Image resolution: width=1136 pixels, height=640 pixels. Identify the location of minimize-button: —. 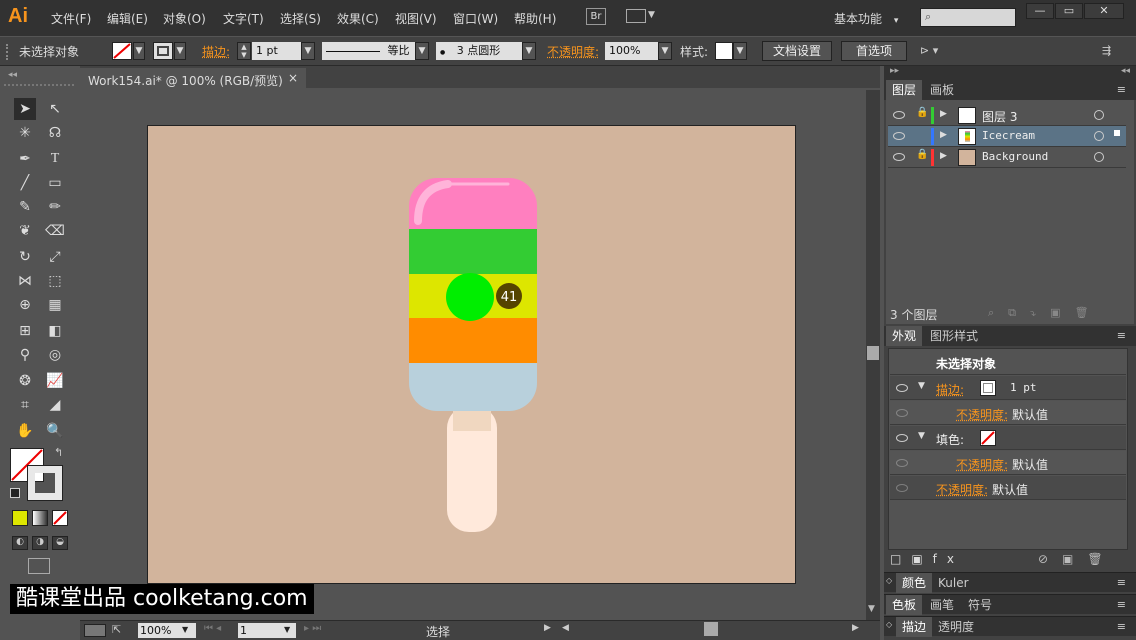
(1040, 11).